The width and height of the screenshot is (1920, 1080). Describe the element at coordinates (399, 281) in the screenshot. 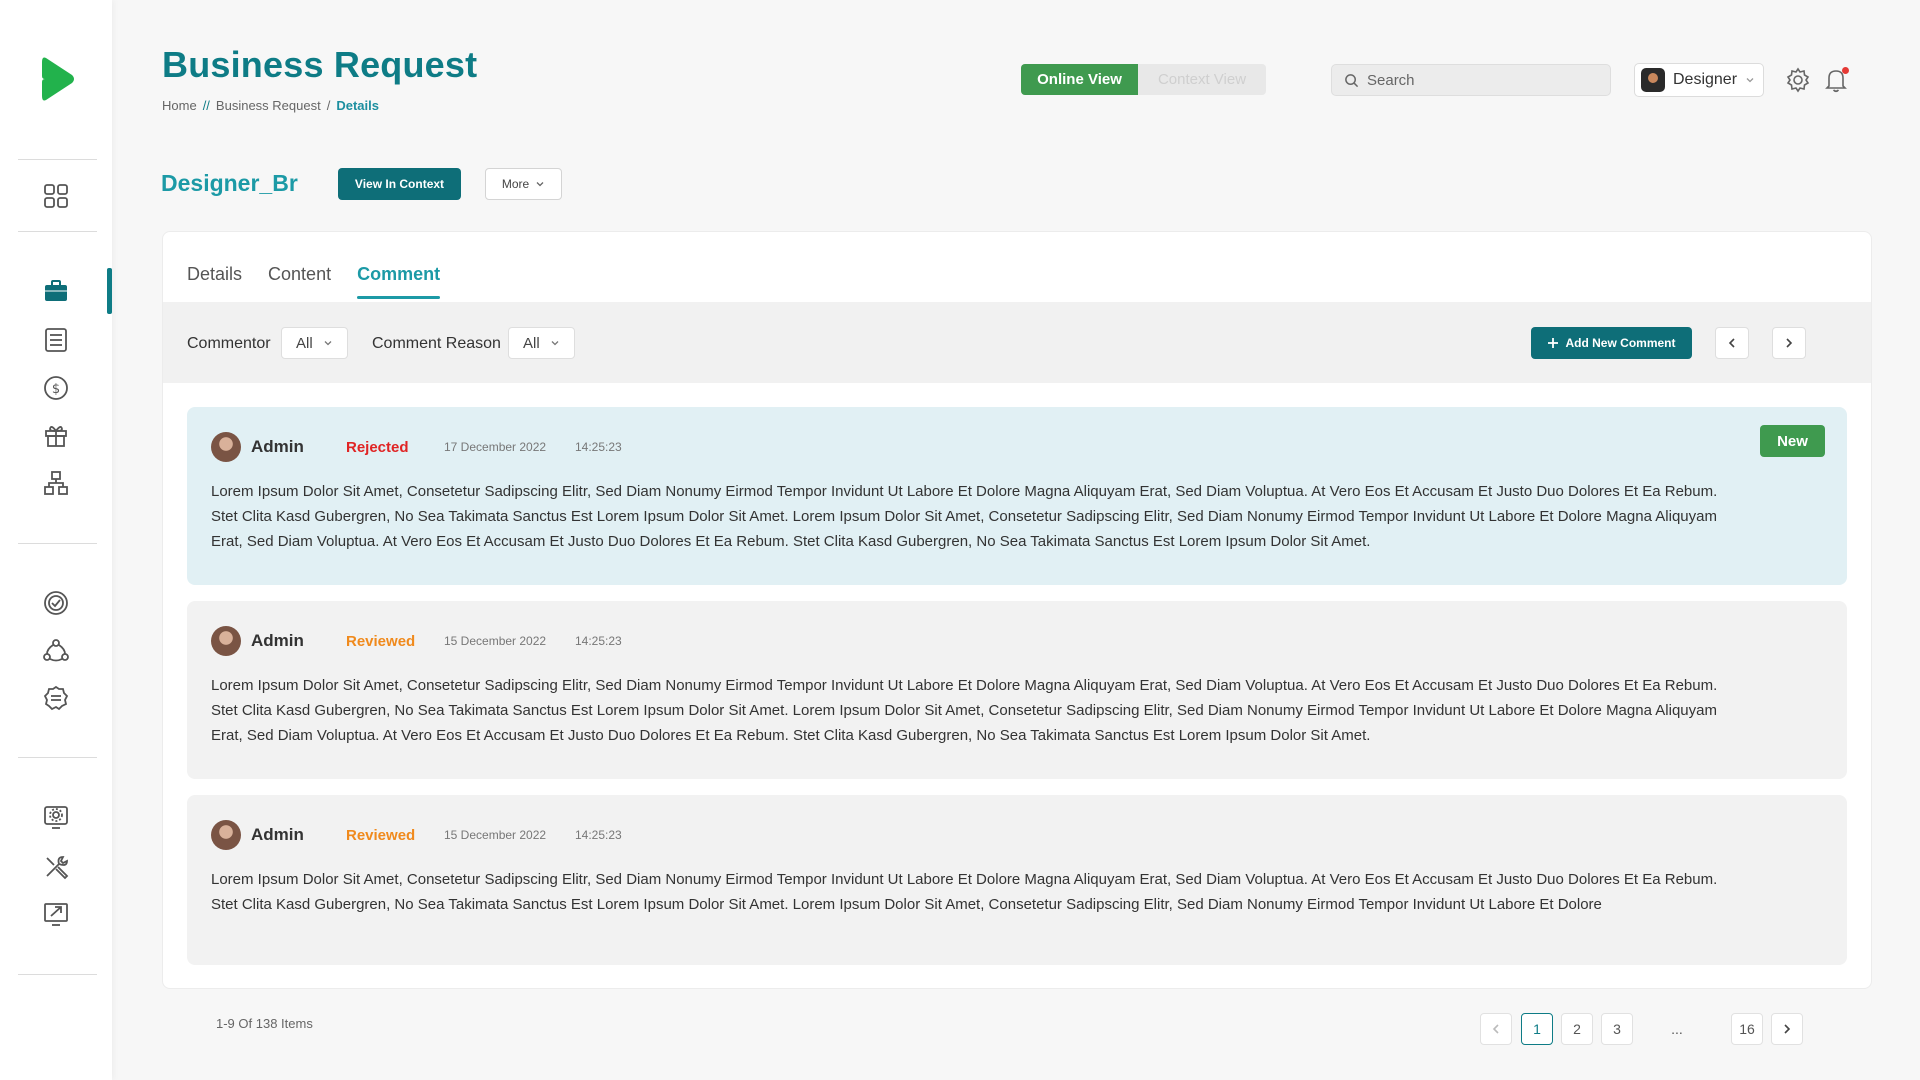

I see `tab-comment: Comment` at that location.